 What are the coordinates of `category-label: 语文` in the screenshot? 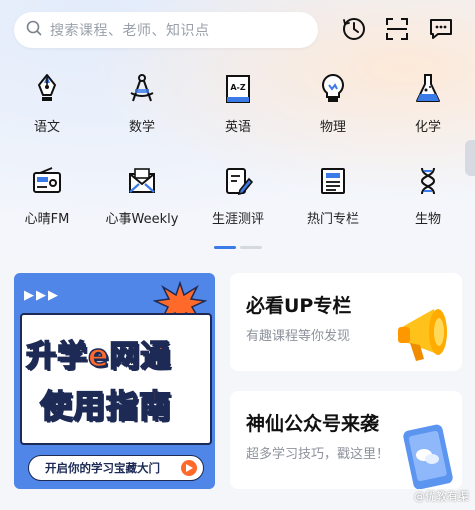 It's located at (46, 127).